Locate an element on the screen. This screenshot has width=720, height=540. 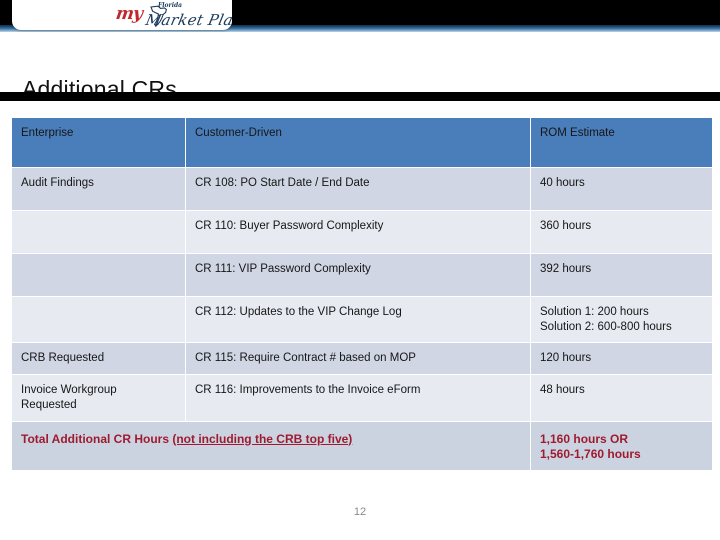
page-number: 12 is located at coordinates (360, 512).